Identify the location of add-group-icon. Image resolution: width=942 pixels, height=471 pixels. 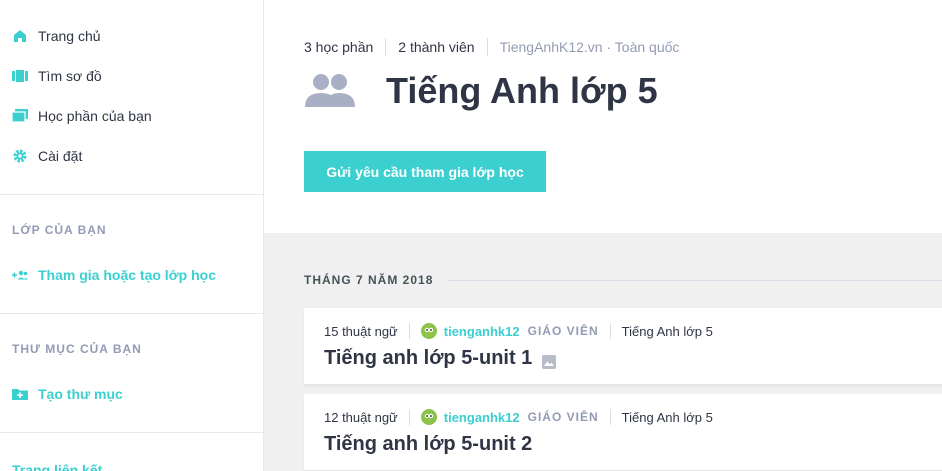
(20, 275).